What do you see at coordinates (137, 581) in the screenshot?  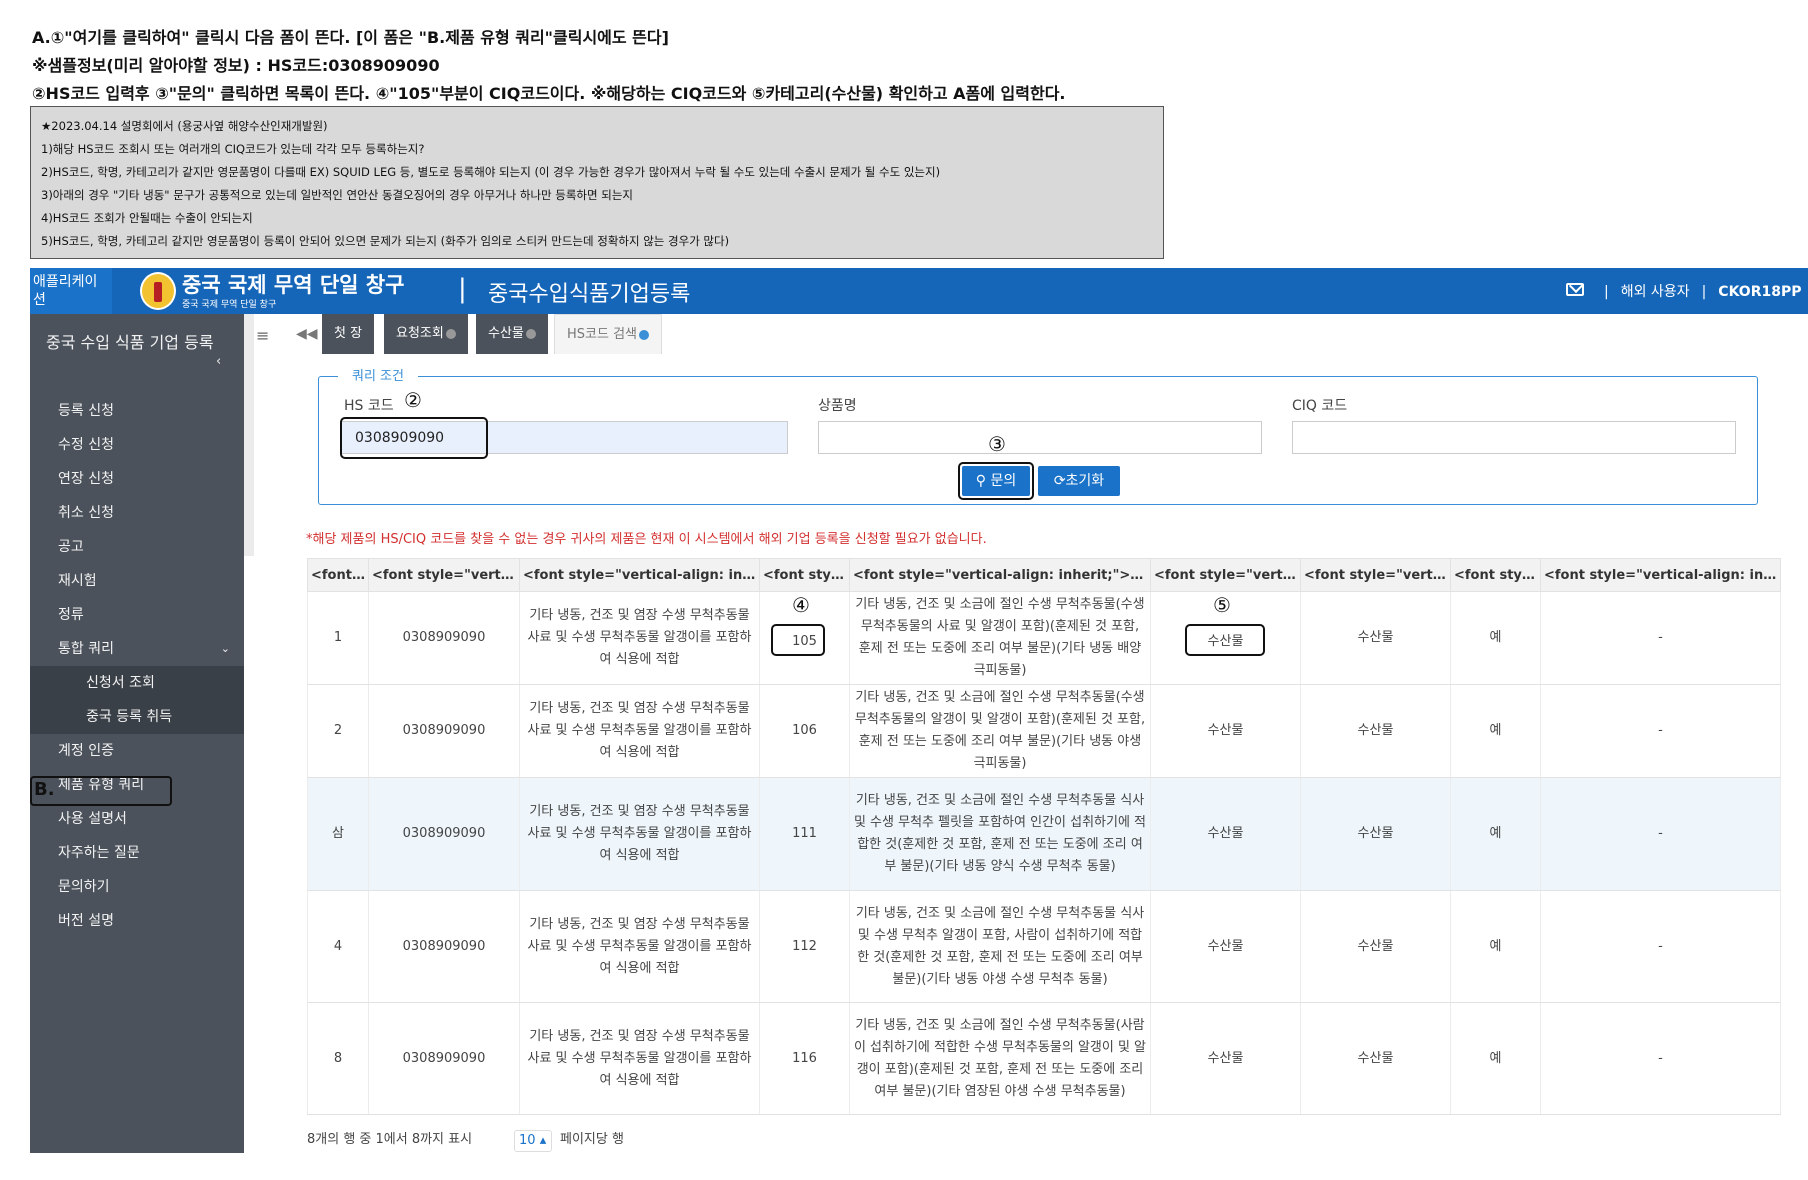 I see `sidebar-item-retest: 재시험` at bounding box center [137, 581].